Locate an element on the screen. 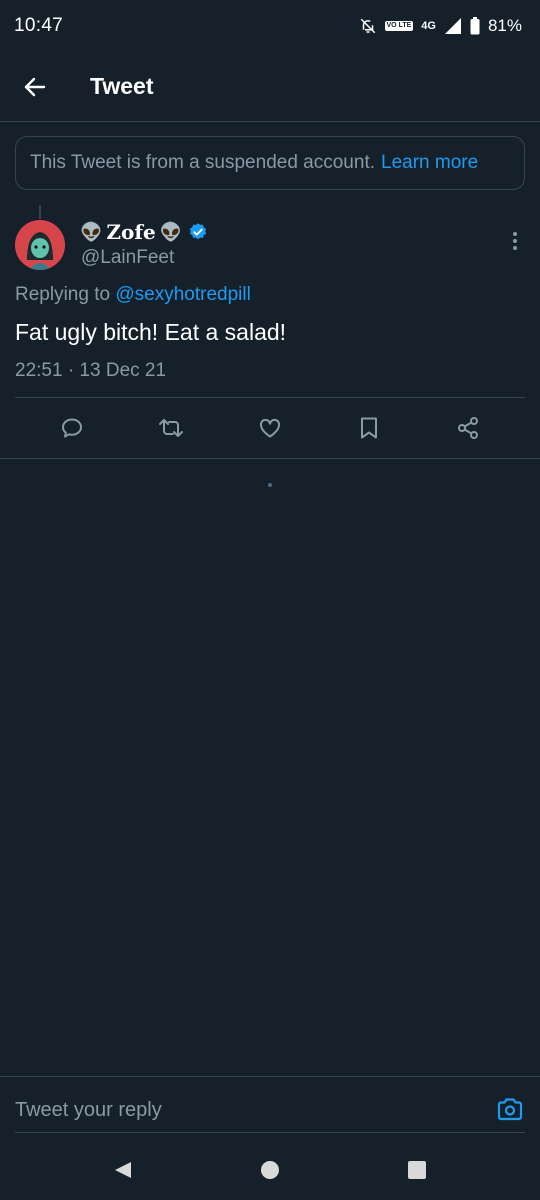  back-triangle-icon is located at coordinates (123, 1170).